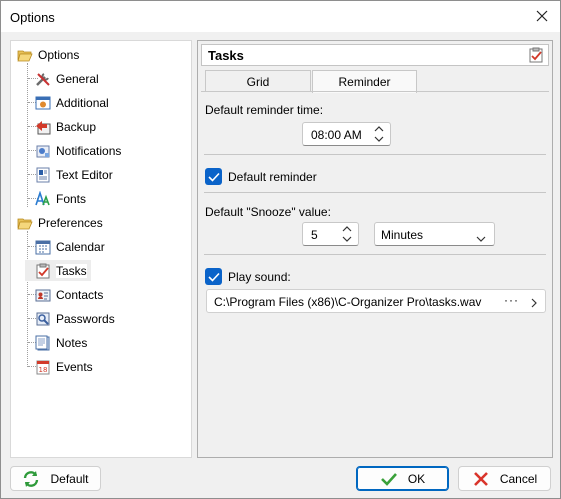 This screenshot has width=561, height=499. Describe the element at coordinates (43, 103) in the screenshot. I see `settings-window-icon` at that location.